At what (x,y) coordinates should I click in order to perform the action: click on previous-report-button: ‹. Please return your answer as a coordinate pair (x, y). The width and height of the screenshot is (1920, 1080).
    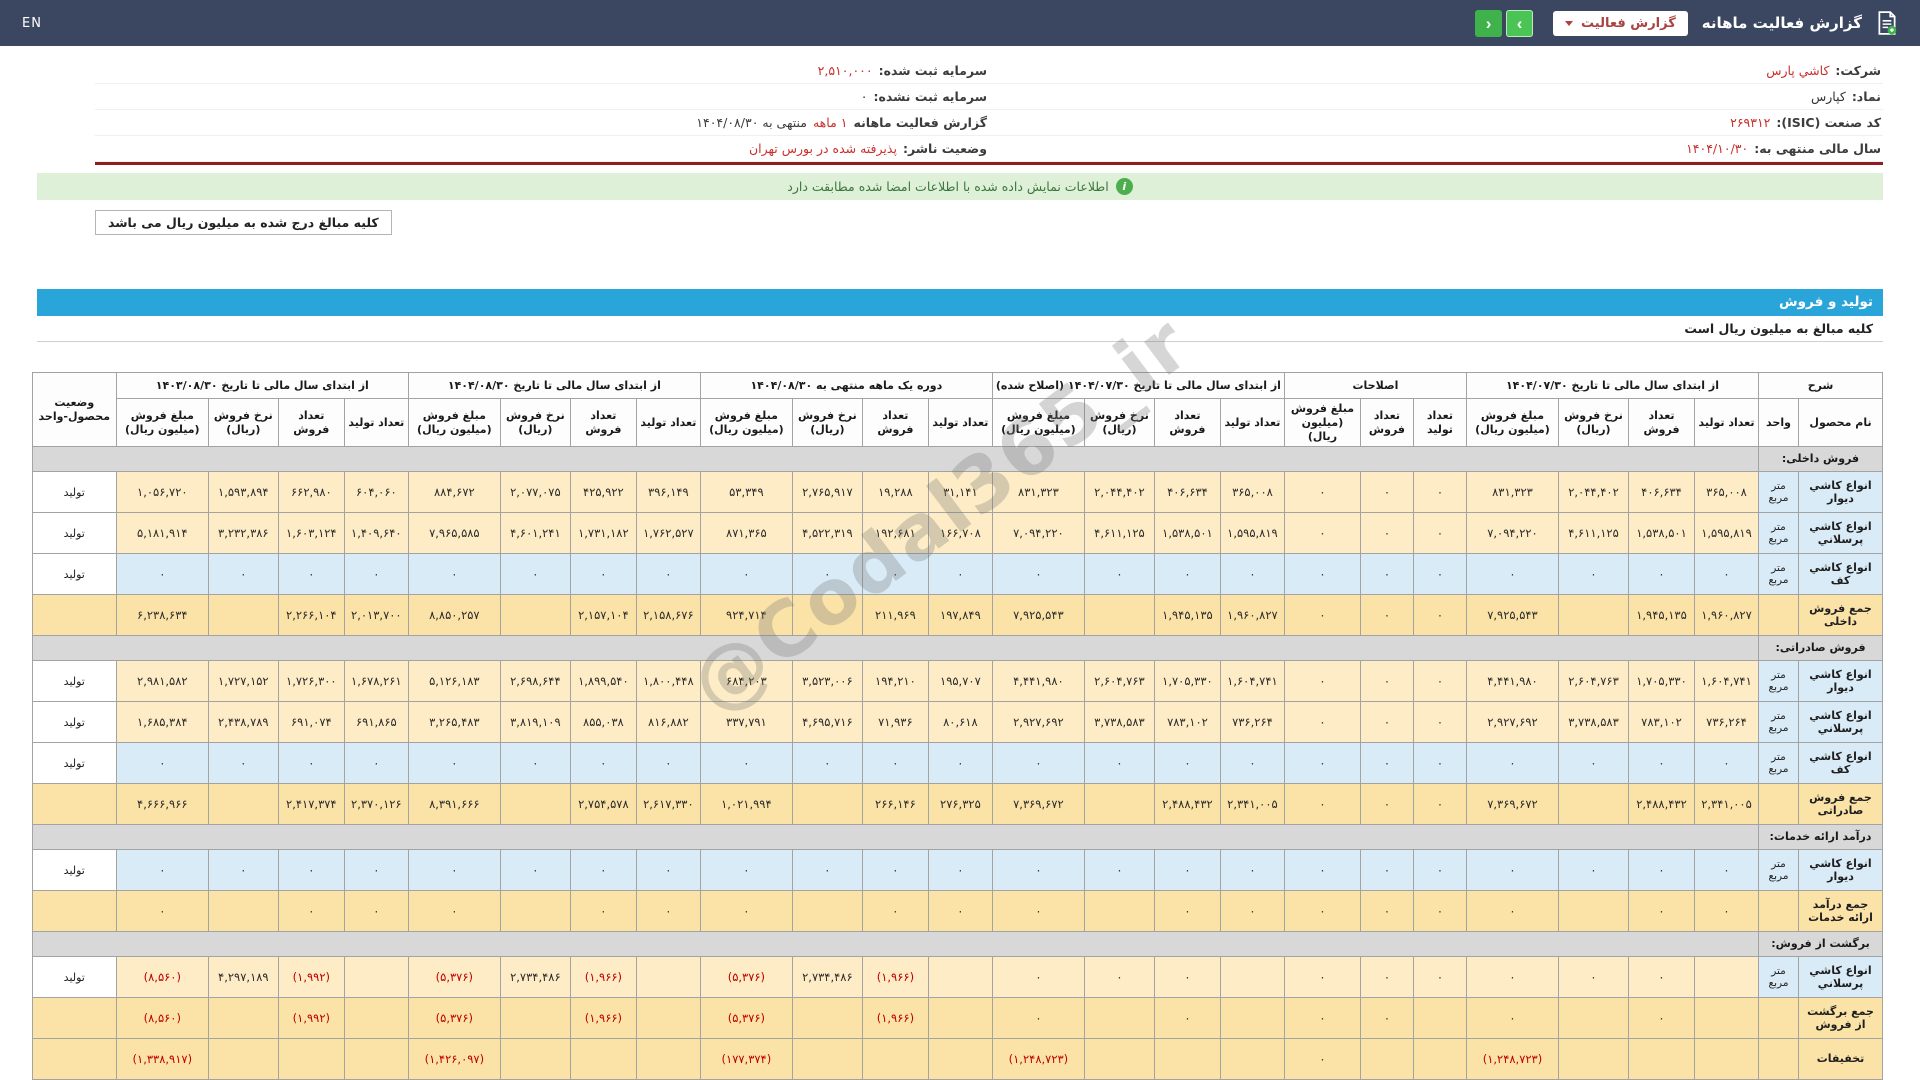
    Looking at the image, I should click on (1489, 23).